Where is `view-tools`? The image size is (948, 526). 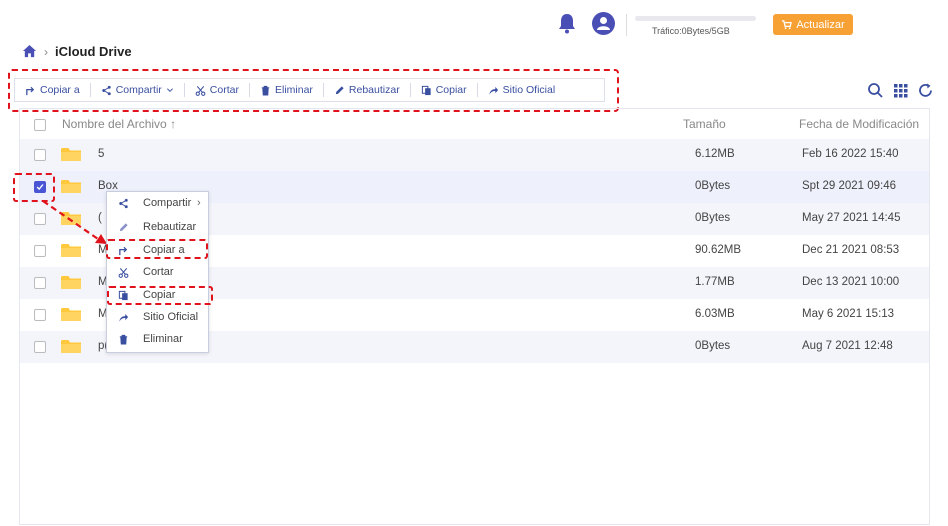
view-tools is located at coordinates (900, 90).